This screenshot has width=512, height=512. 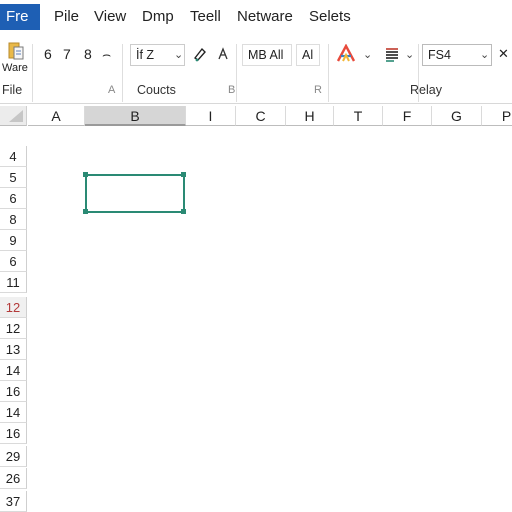 I want to click on row-header: 29, so click(x=13, y=456).